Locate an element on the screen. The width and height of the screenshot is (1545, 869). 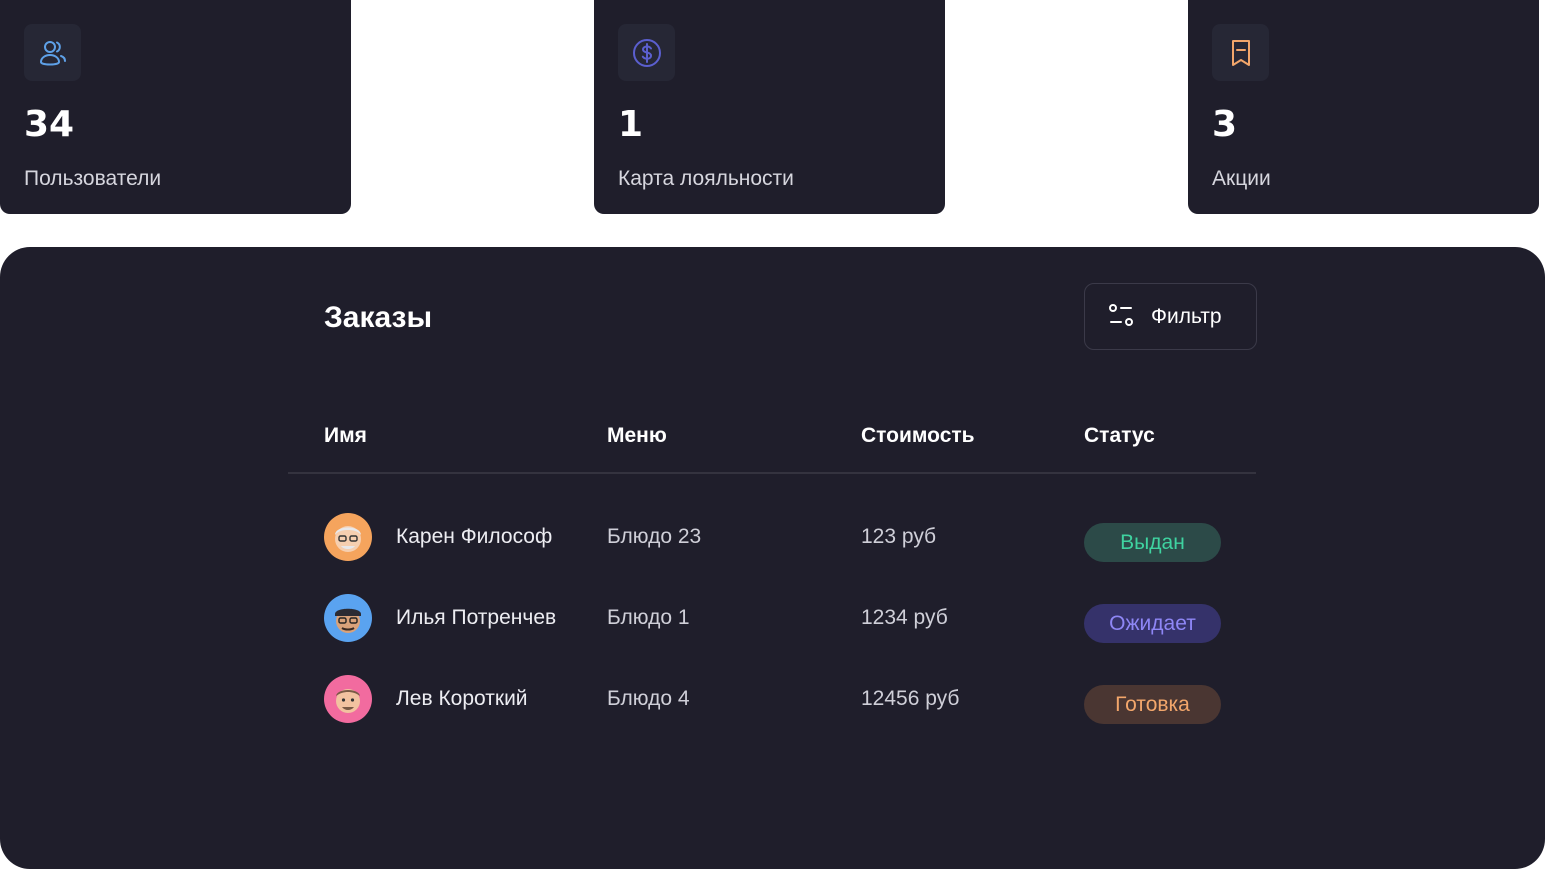
table-row: Лев Короткий Блюдо 4 12456 руб Готовка is located at coordinates (772, 699).